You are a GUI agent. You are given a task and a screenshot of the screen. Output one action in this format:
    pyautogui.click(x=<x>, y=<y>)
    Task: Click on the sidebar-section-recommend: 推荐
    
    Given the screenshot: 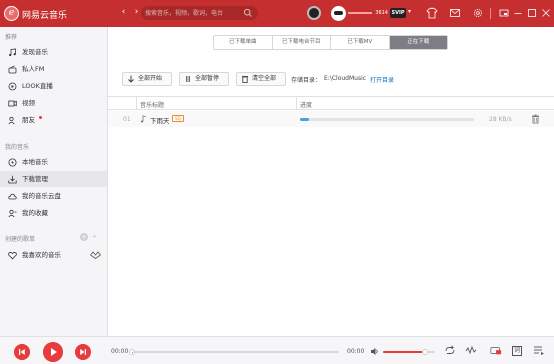 What is the action you would take?
    pyautogui.click(x=11, y=37)
    